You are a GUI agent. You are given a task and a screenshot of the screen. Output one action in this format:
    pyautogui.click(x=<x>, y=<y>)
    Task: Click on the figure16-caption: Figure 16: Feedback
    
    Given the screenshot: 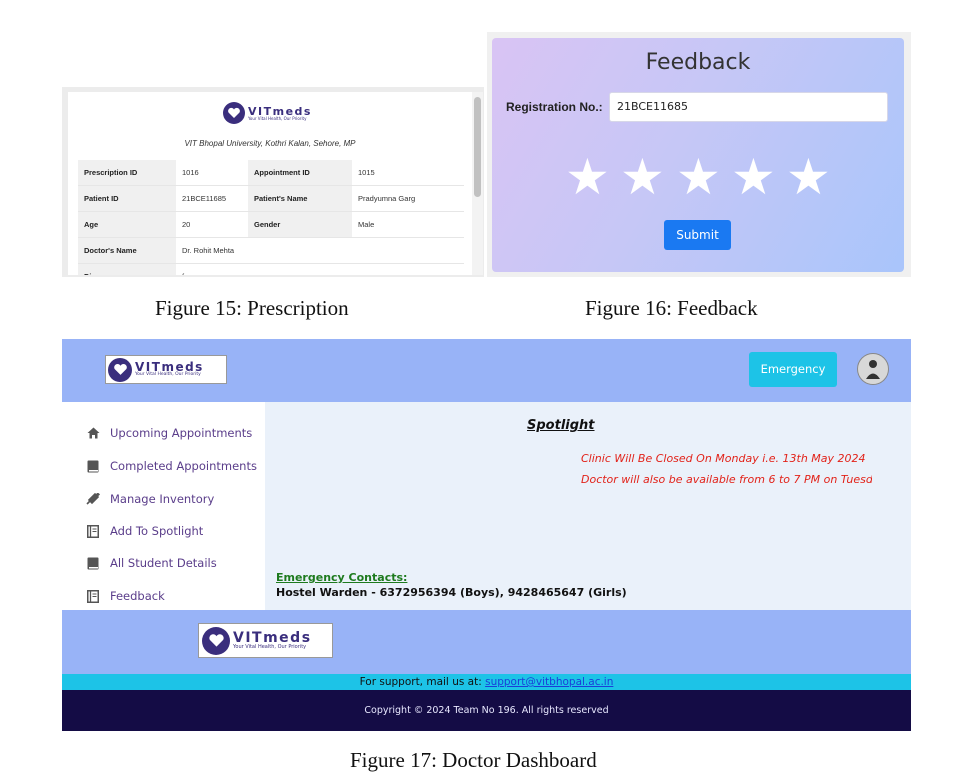 What is the action you would take?
    pyautogui.click(x=671, y=308)
    